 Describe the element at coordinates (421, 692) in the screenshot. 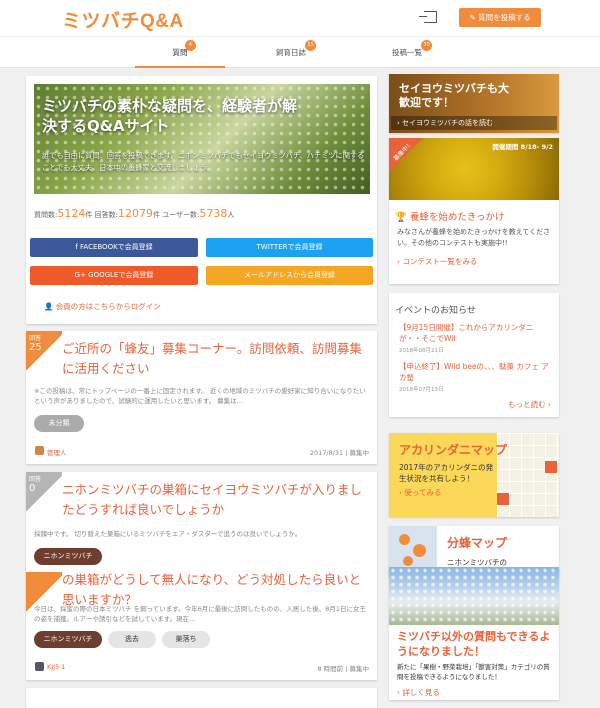

I see `other-questions-link-label: 詳しく見る` at that location.